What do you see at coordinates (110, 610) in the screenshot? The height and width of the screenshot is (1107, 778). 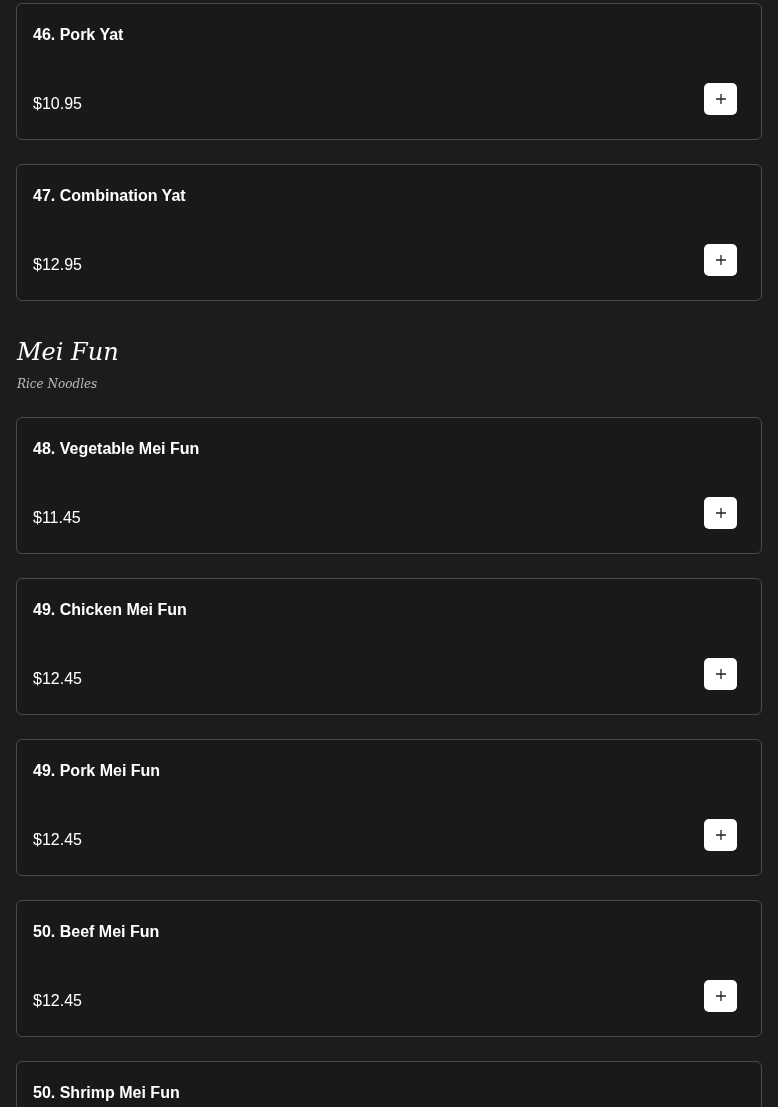 I see `item-name: 49. Chicken Mei Fun` at bounding box center [110, 610].